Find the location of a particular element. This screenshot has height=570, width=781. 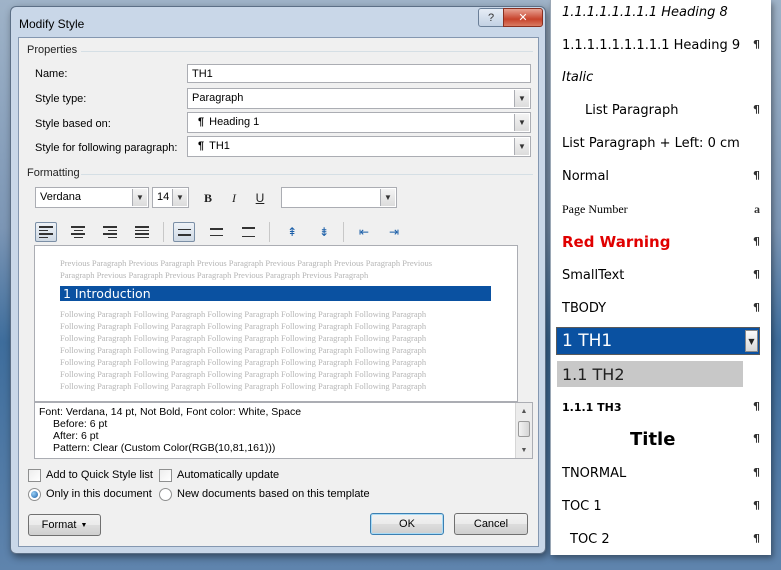

space-before-button: ⇞ is located at coordinates (292, 232).